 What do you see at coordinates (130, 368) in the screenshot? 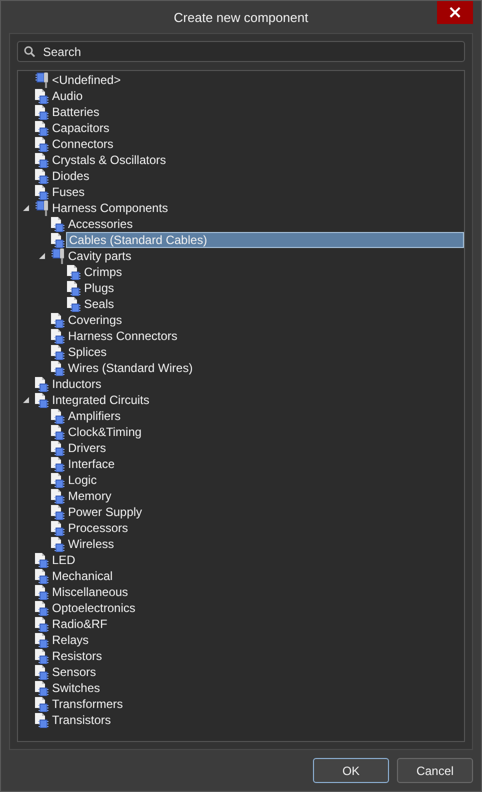
I see `tree-item: Wires (Standard Wires)` at bounding box center [130, 368].